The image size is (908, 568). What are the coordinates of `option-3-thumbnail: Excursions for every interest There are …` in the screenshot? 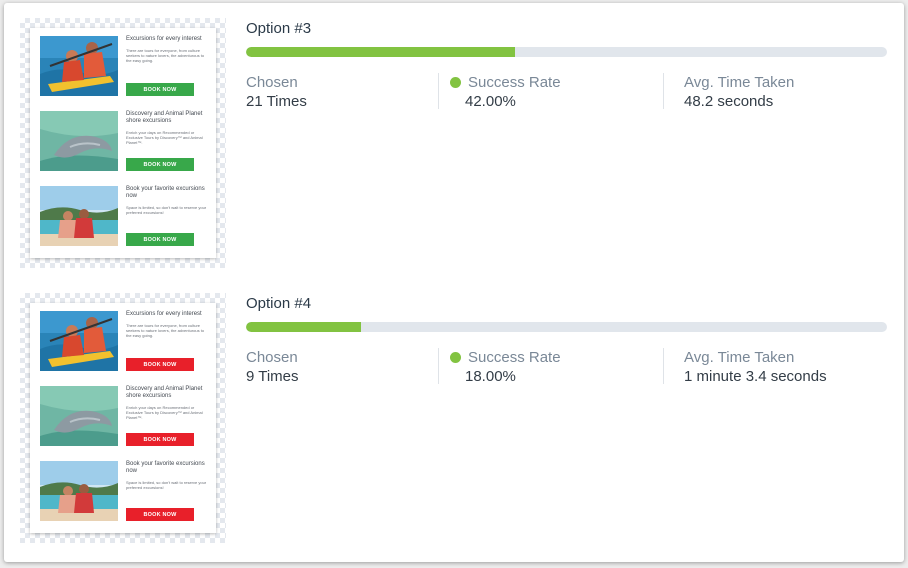 It's located at (123, 143).